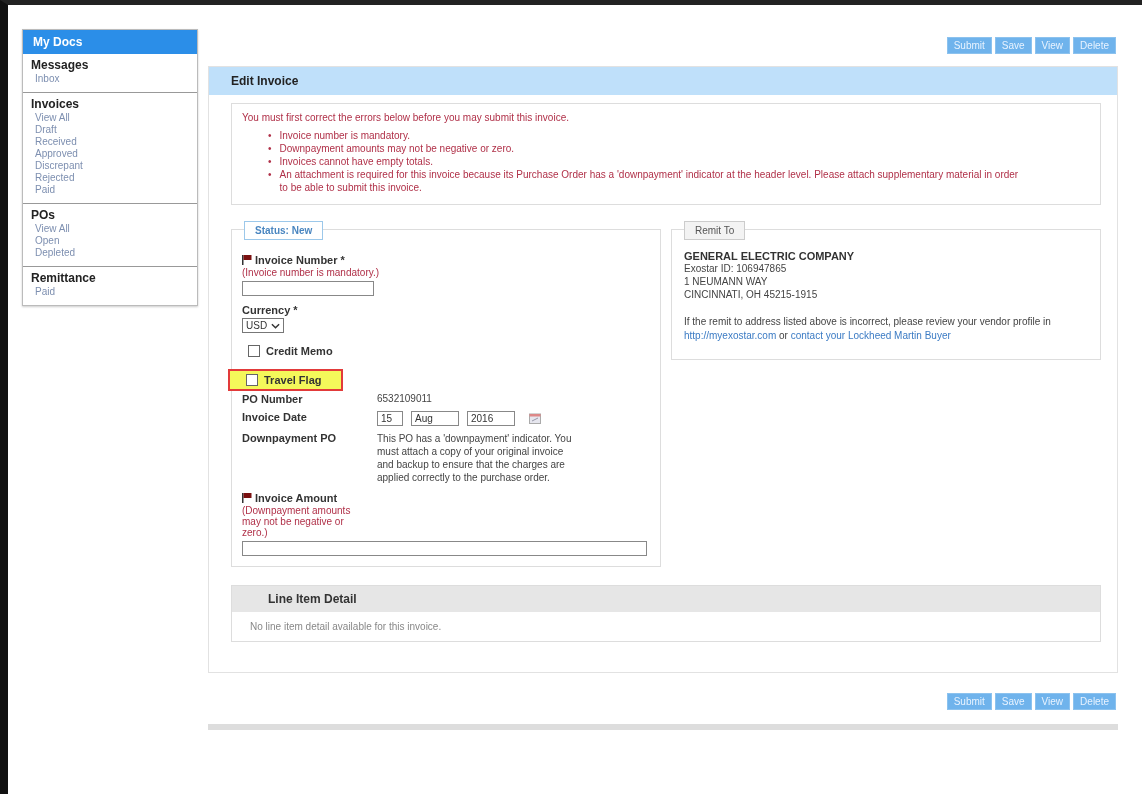 The image size is (1142, 794). What do you see at coordinates (870, 335) in the screenshot?
I see `contact-link: contact your Lockheed Martin Buyer` at bounding box center [870, 335].